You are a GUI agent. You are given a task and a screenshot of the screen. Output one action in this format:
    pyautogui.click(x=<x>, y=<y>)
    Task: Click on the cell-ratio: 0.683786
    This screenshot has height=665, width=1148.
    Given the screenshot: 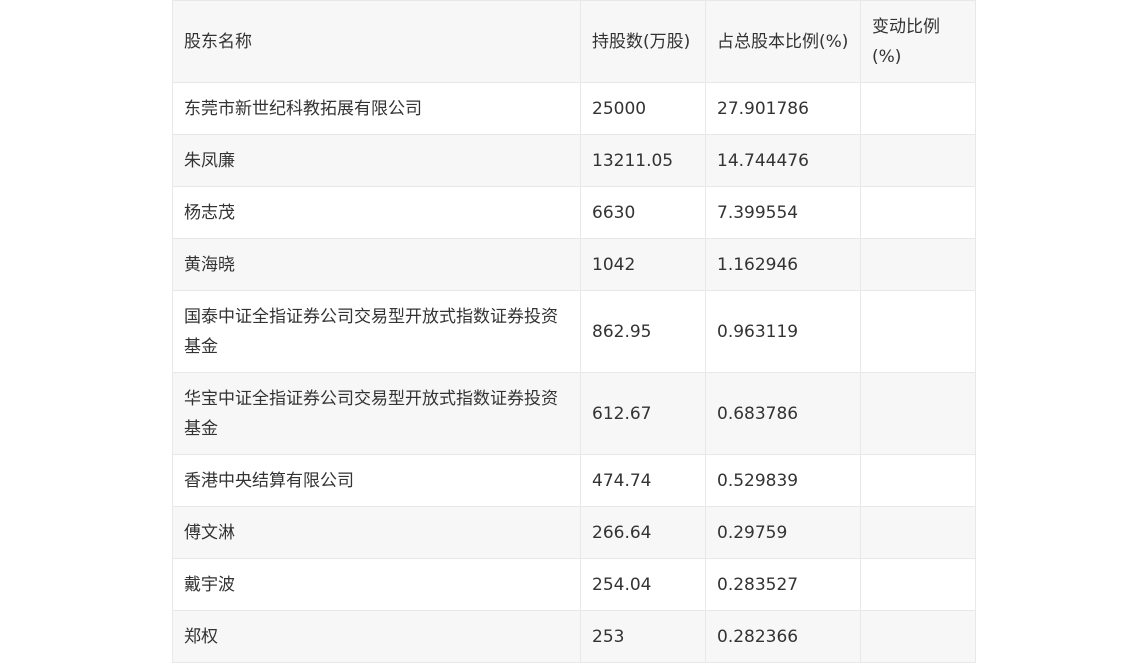 What is the action you would take?
    pyautogui.click(x=783, y=413)
    